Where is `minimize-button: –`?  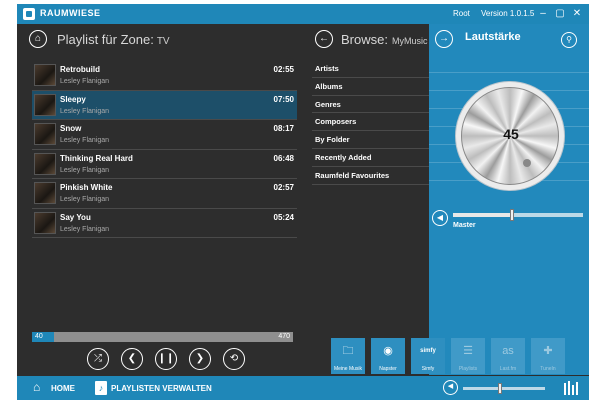
minimize-button: – is located at coordinates (543, 14).